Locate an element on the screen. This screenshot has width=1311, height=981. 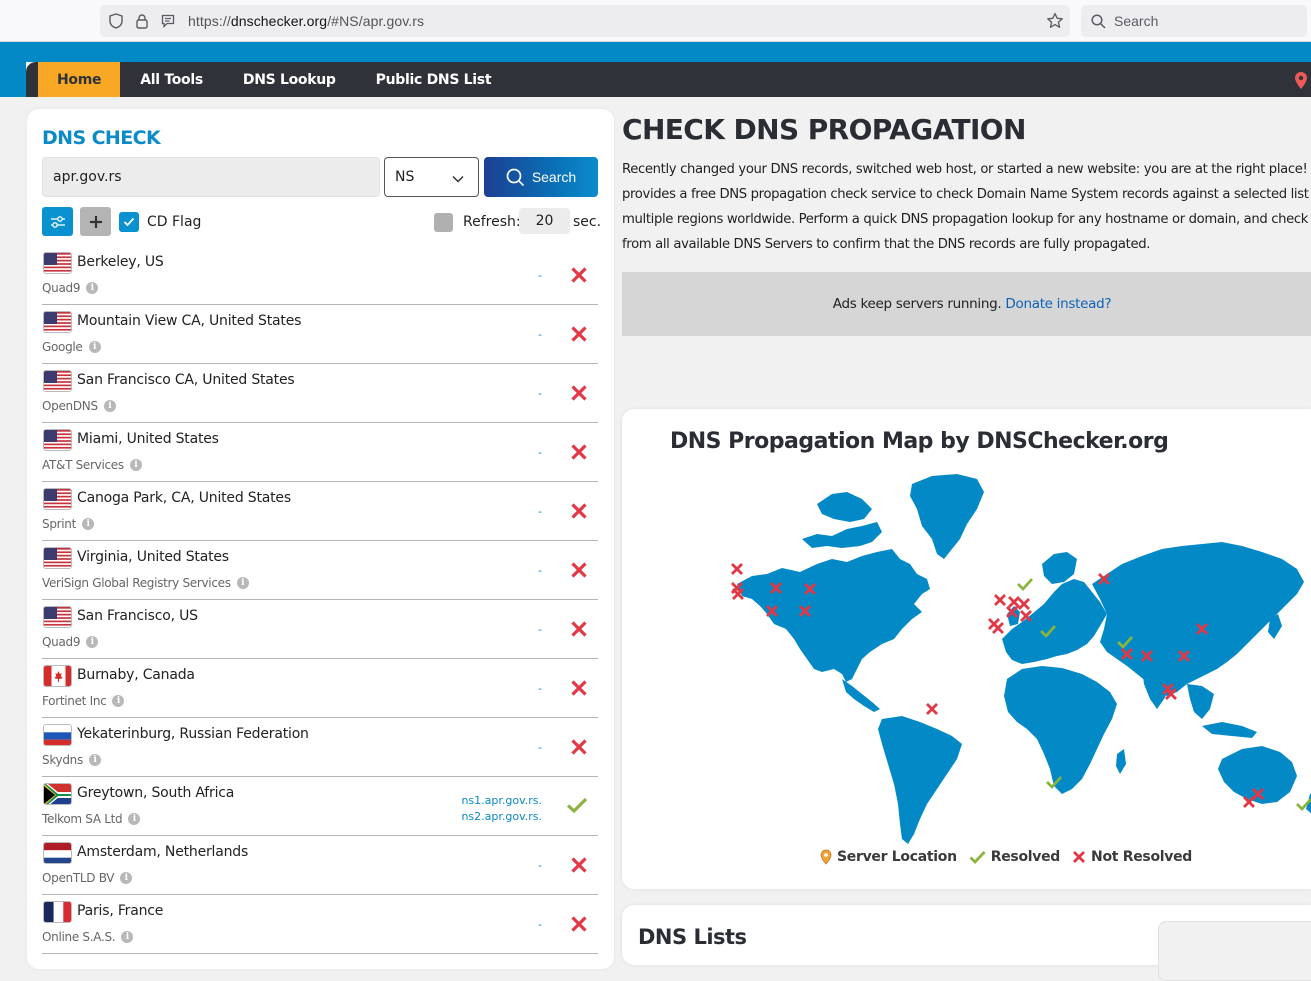
land-greenland is located at coordinates (947, 516).